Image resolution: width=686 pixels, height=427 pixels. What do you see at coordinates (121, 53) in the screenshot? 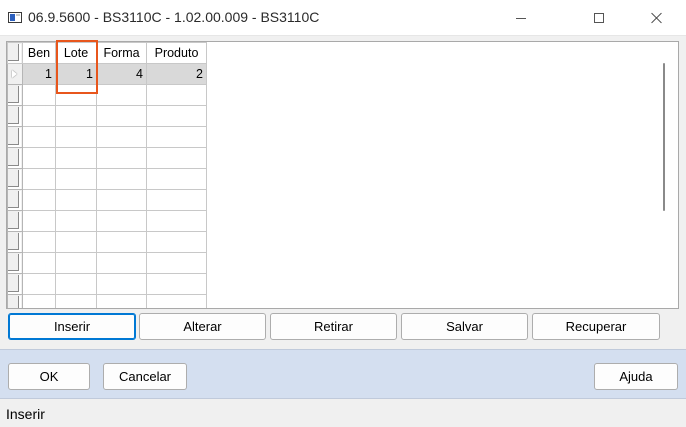
I see `column-header-forma: Forma` at bounding box center [121, 53].